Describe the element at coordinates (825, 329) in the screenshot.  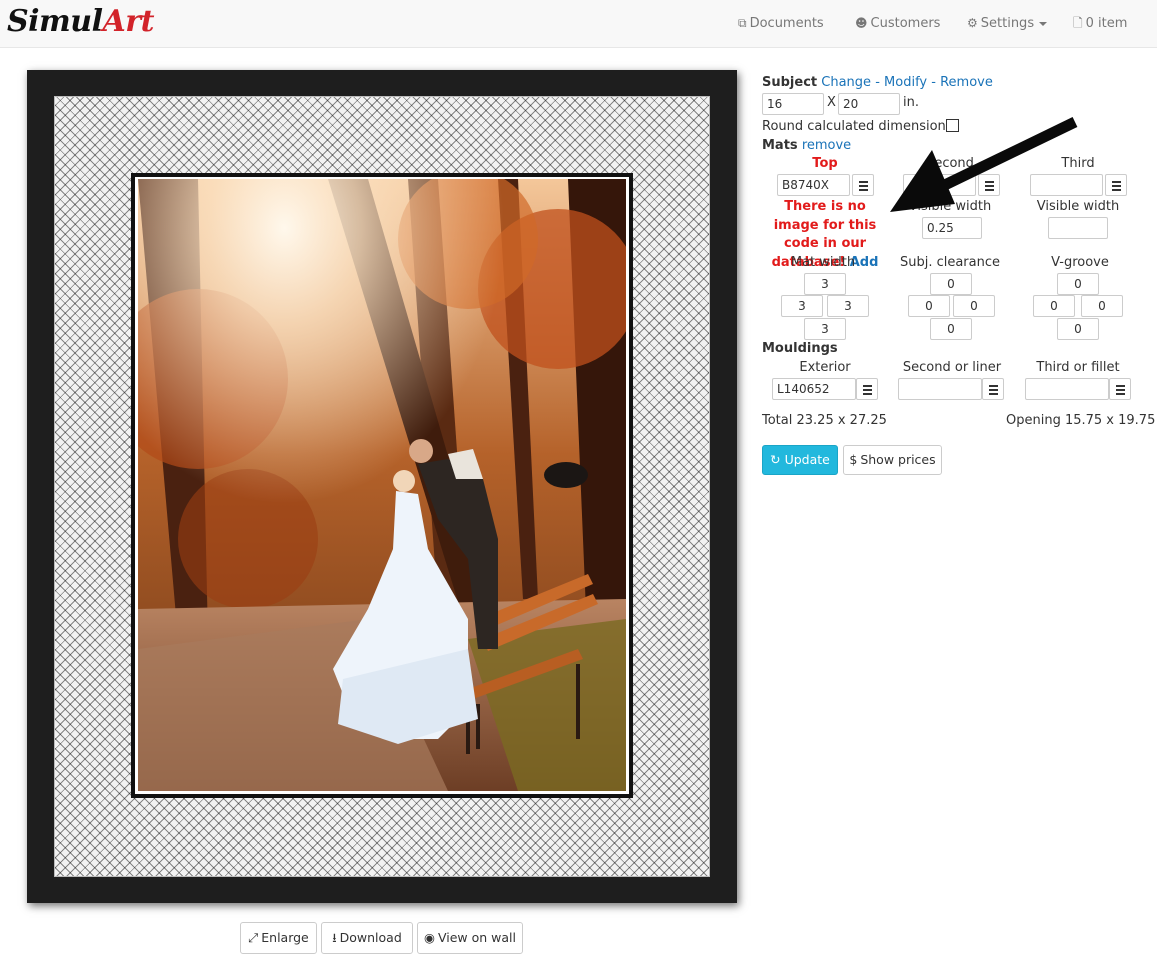
I see `mat-width-bottom-input` at that location.